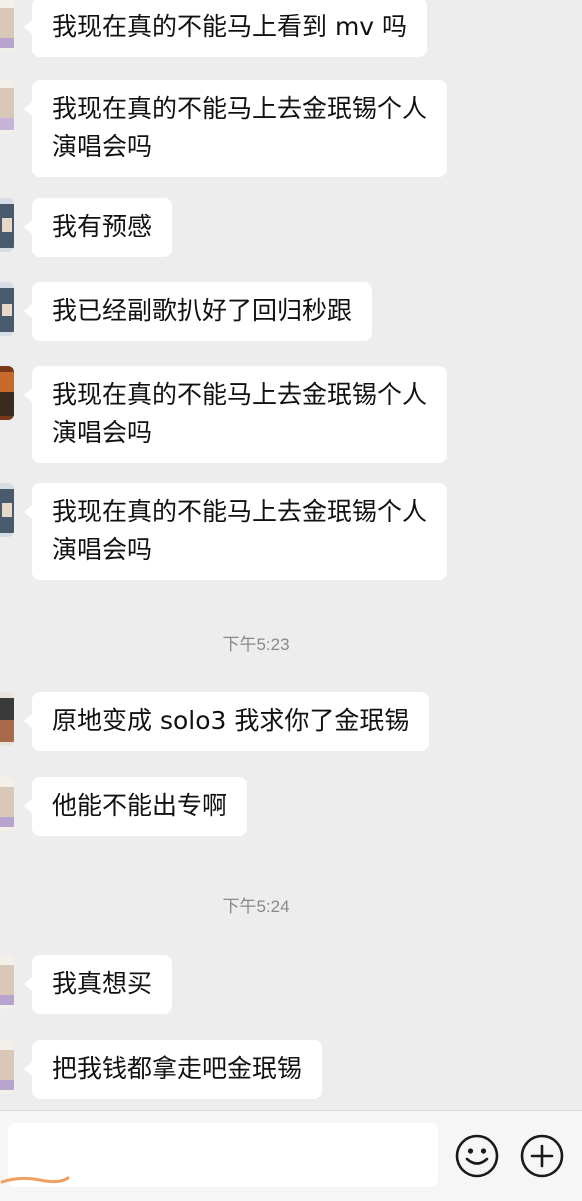 Image resolution: width=582 pixels, height=1201 pixels. Describe the element at coordinates (256, 644) in the screenshot. I see `timestamp: 下午5:23` at that location.